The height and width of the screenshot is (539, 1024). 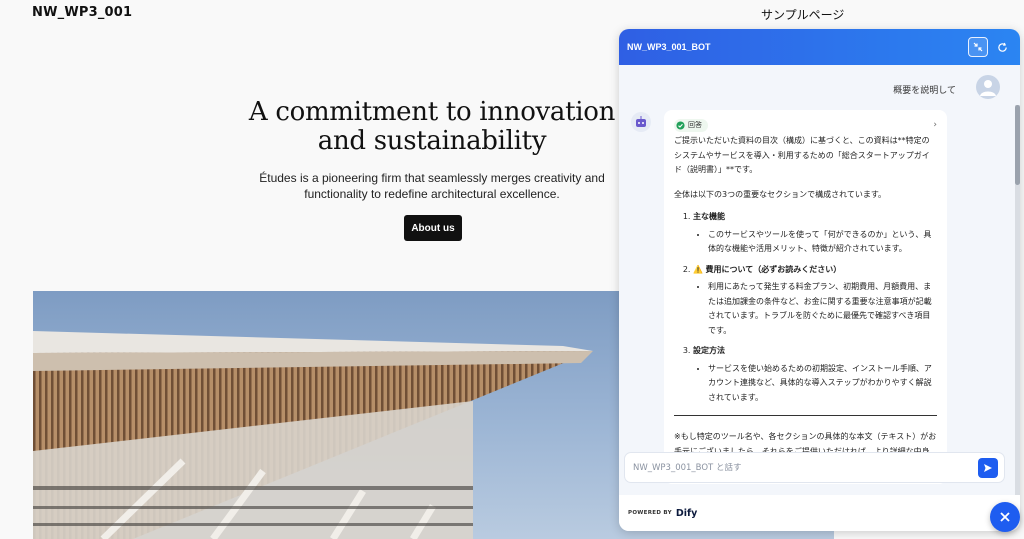 What do you see at coordinates (819, 47) in the screenshot?
I see `chat-header: NW_WP3_001_BOT` at bounding box center [819, 47].